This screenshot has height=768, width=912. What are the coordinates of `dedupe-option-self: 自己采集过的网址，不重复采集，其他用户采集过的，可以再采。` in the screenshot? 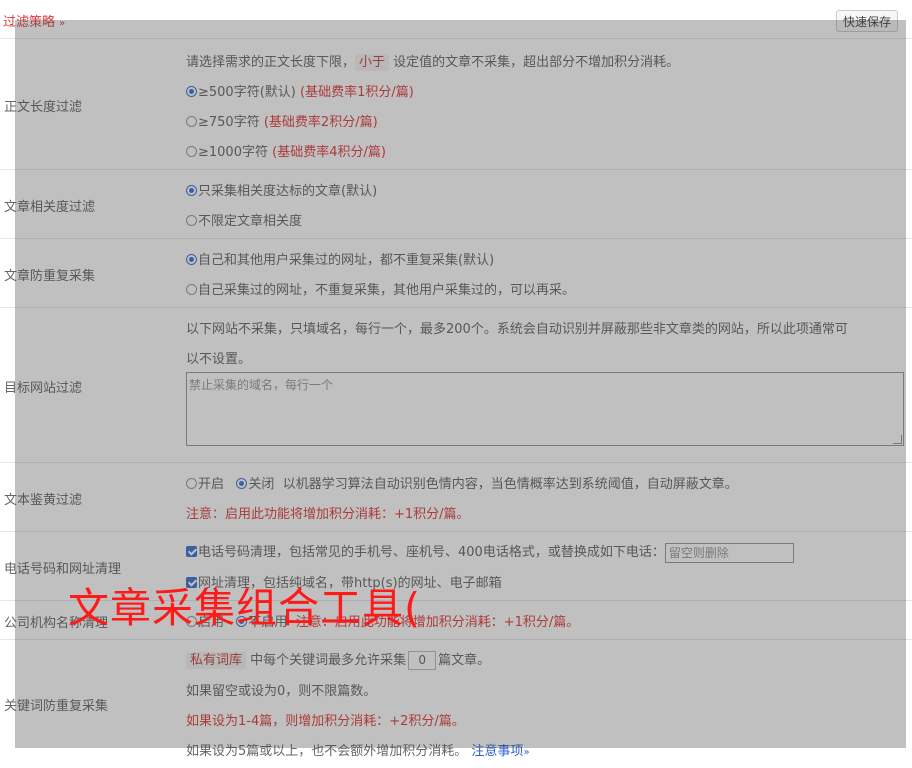 It's located at (380, 288).